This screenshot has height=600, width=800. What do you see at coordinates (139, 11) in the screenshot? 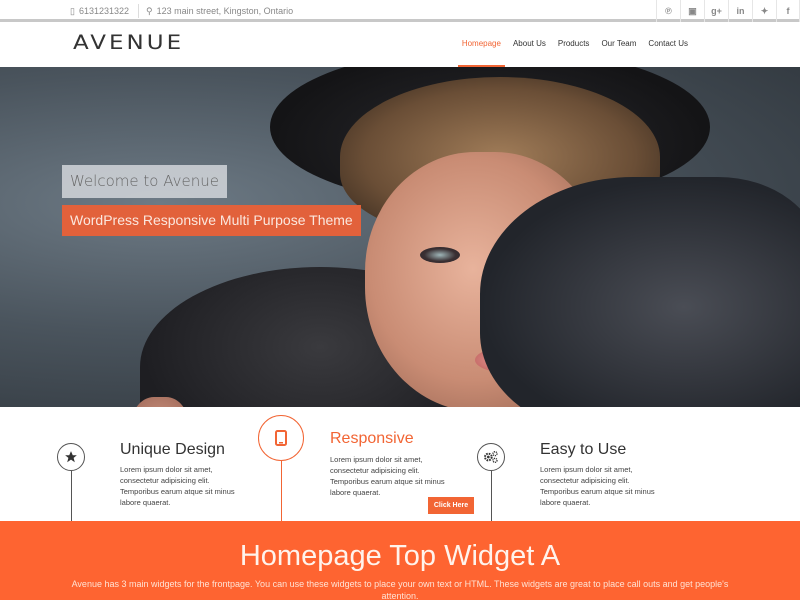
I see `divider` at bounding box center [139, 11].